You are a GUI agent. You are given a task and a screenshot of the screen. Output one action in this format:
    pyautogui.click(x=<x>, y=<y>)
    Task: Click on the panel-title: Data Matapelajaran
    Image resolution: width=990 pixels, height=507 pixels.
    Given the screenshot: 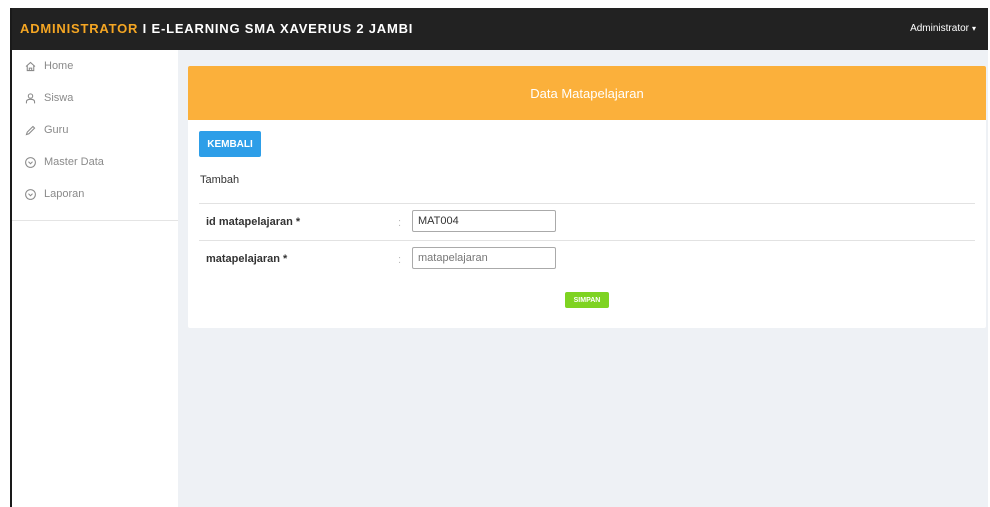 What is the action you would take?
    pyautogui.click(x=587, y=93)
    